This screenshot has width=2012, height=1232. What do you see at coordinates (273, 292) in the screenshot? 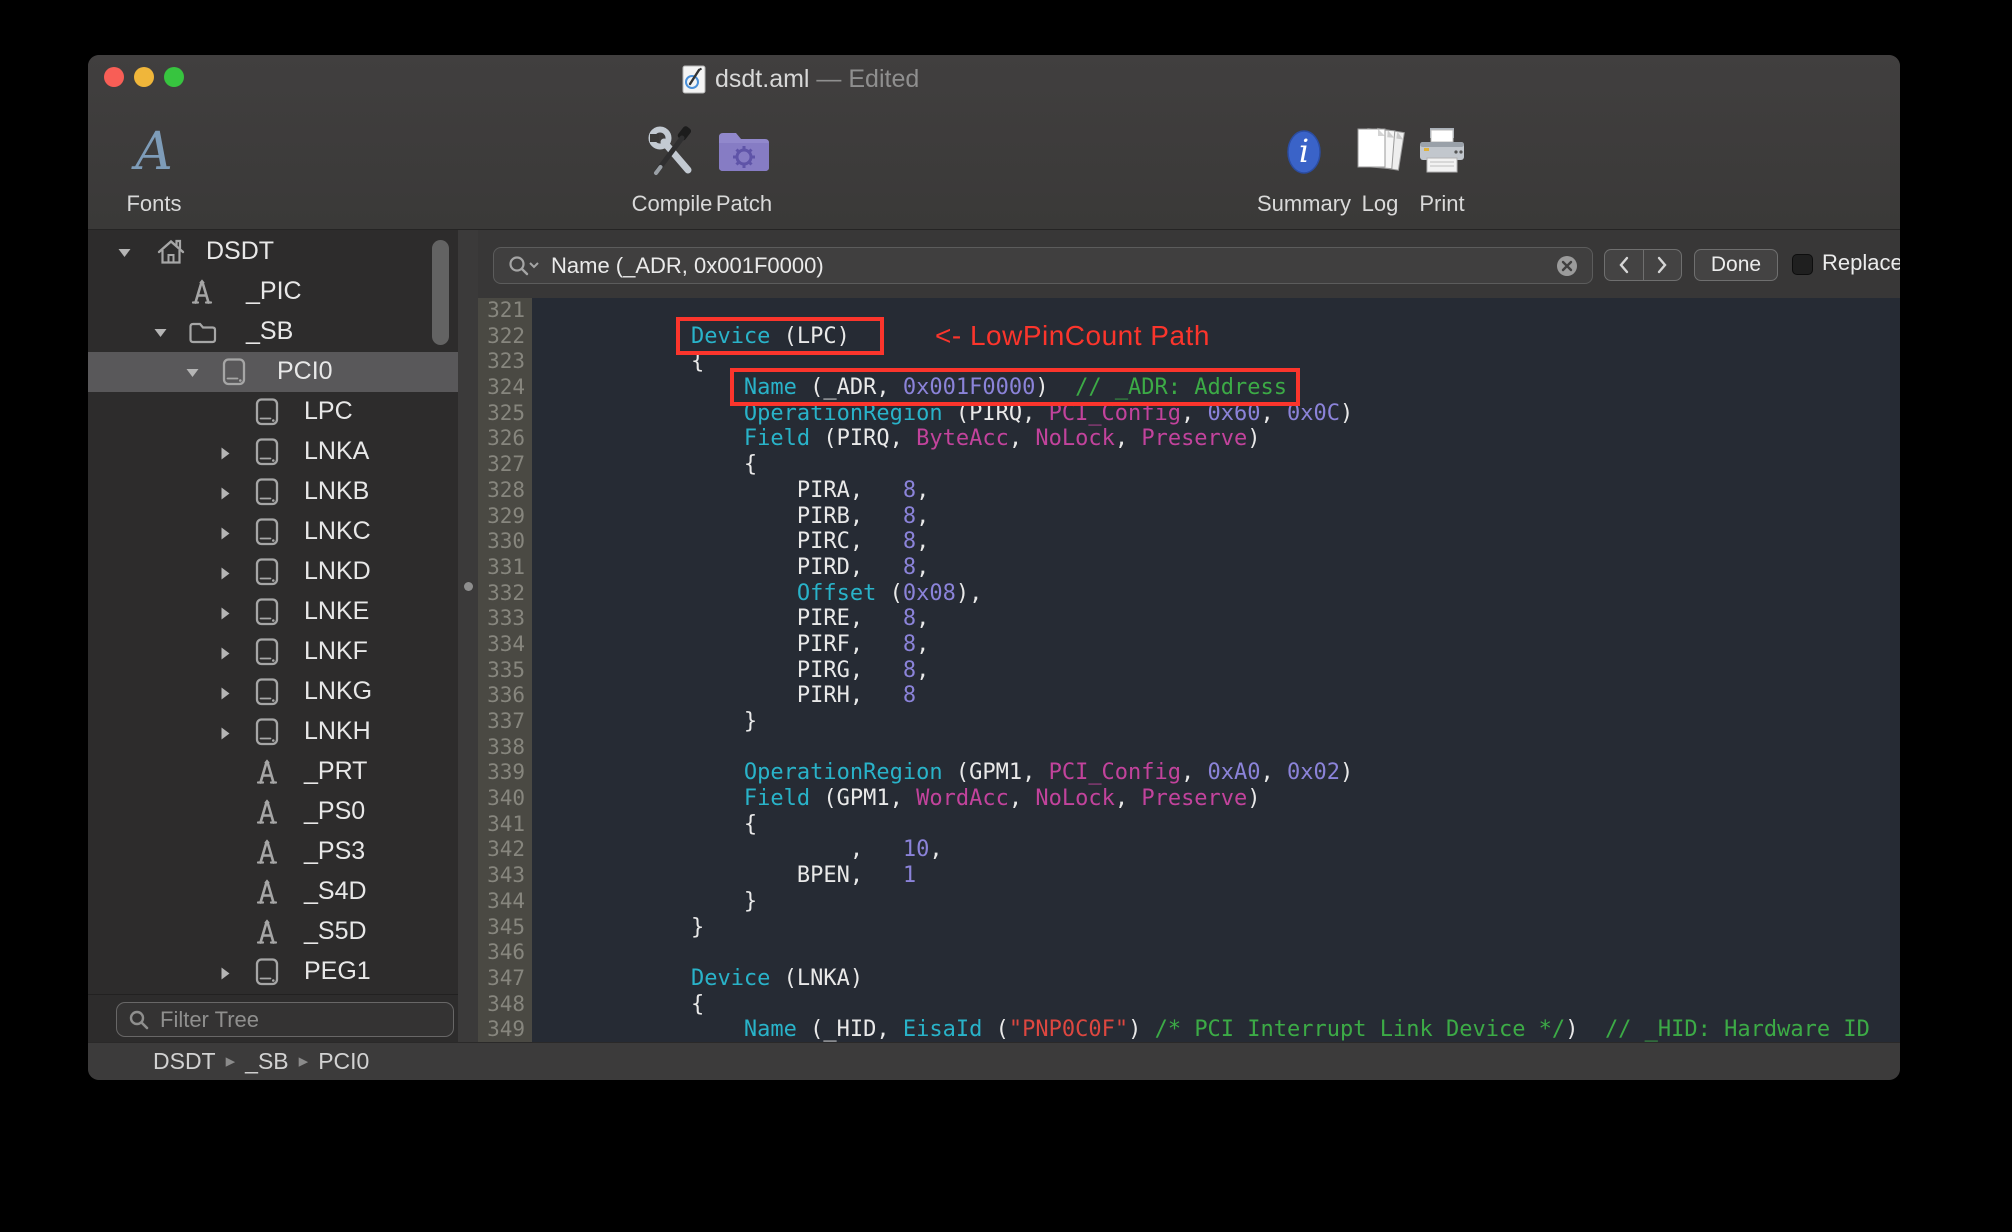
I see `sidebar-item-pic: _PIC` at bounding box center [273, 292].